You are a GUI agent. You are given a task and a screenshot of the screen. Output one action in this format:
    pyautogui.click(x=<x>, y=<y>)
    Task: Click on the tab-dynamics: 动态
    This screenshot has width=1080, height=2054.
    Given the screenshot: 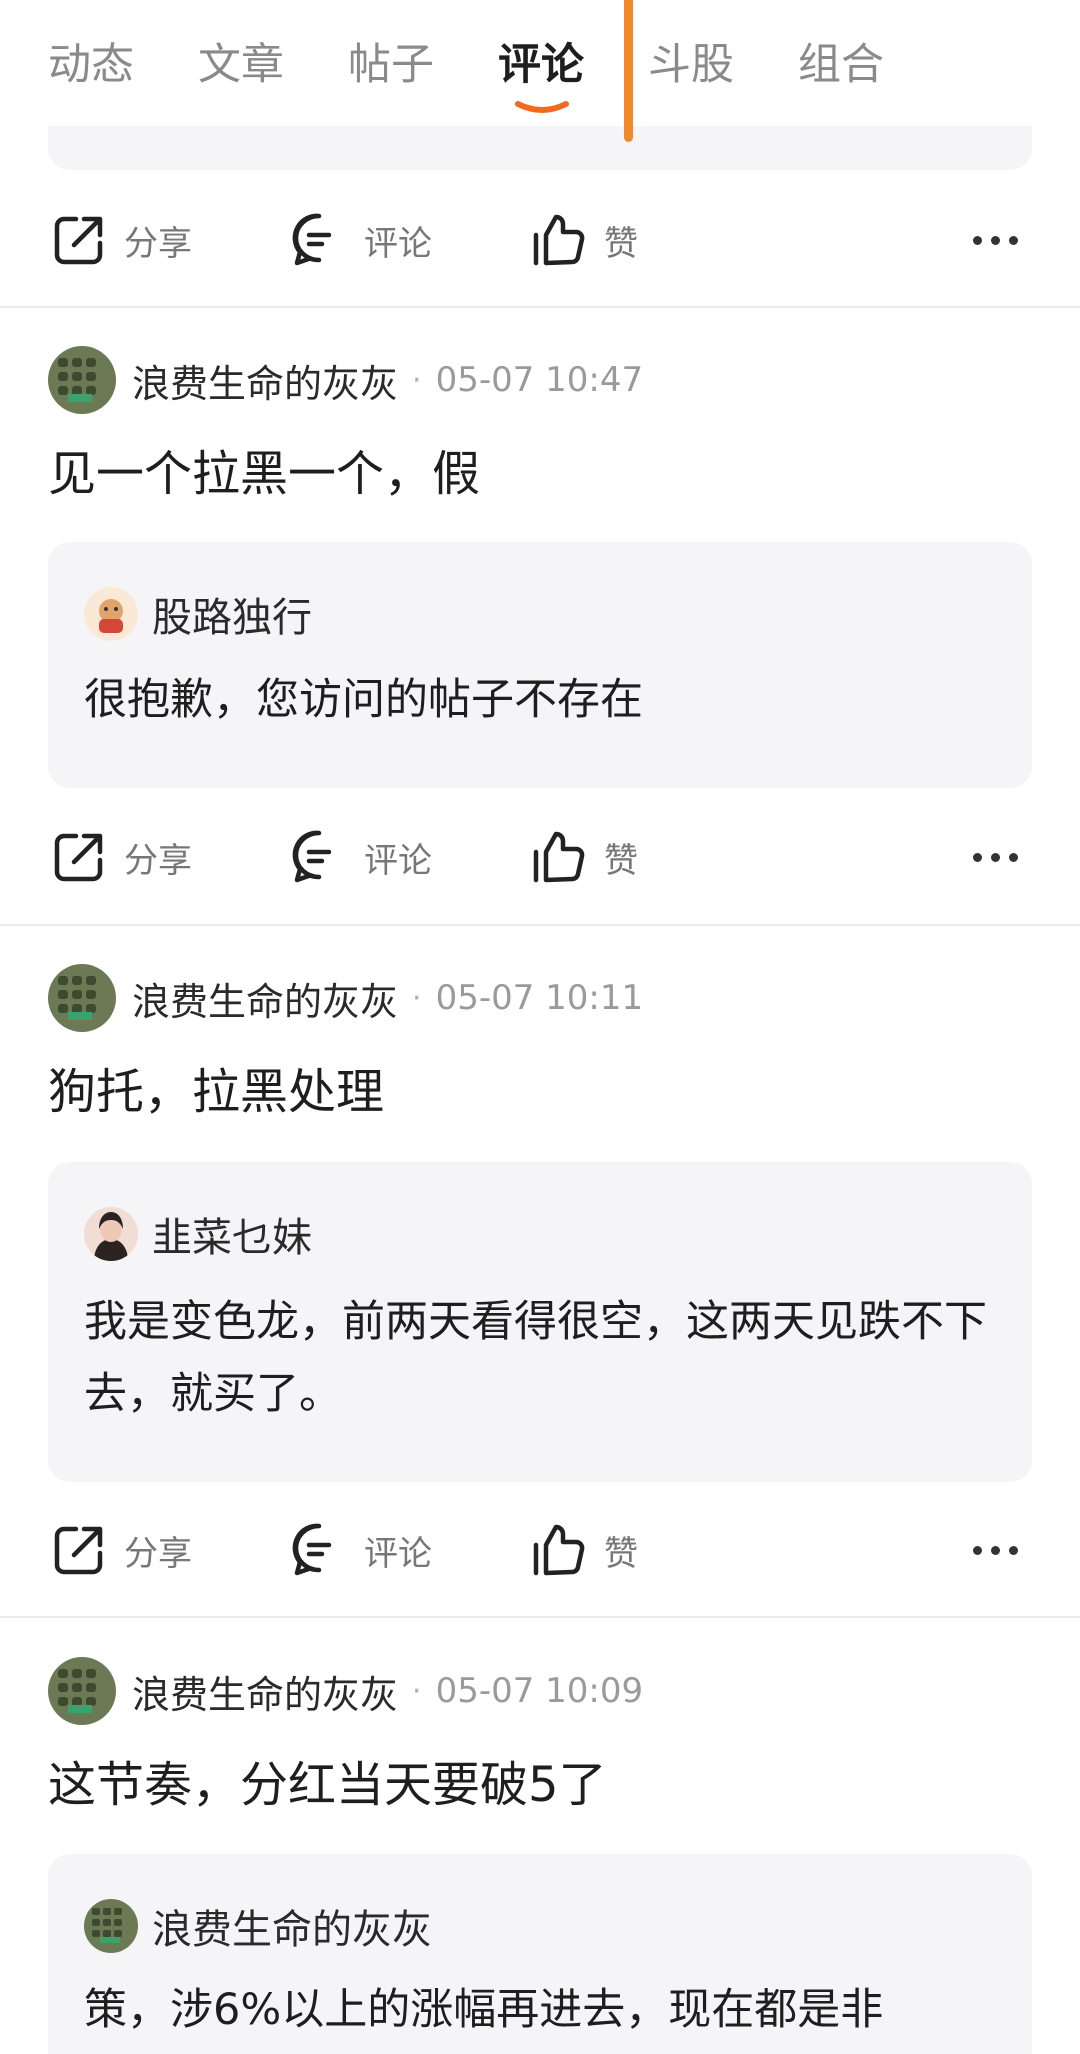 What is the action you would take?
    pyautogui.click(x=91, y=65)
    